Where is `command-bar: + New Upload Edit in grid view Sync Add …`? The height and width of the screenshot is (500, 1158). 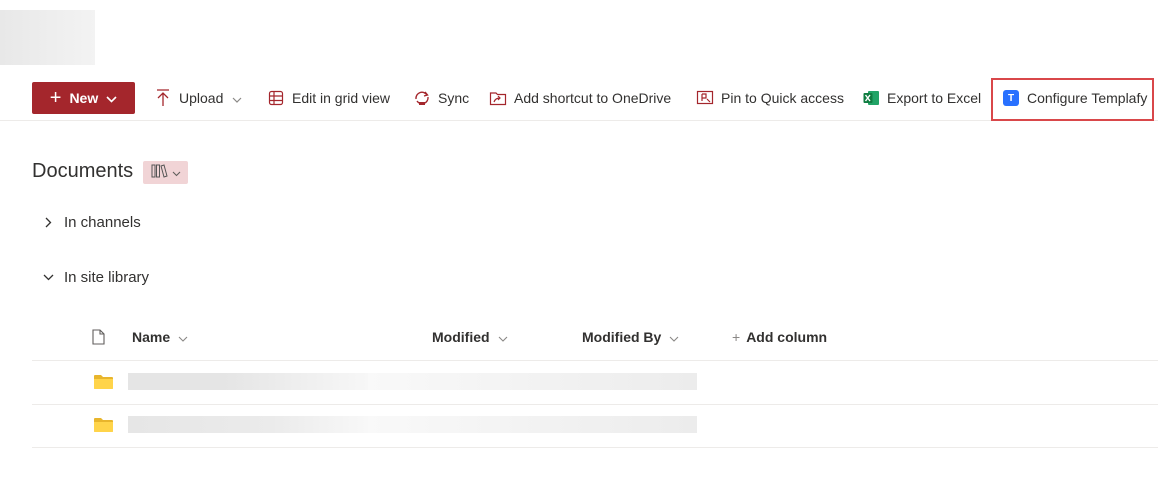
command-bar: + New Upload Edit in grid view Sync Add … is located at coordinates (579, 100).